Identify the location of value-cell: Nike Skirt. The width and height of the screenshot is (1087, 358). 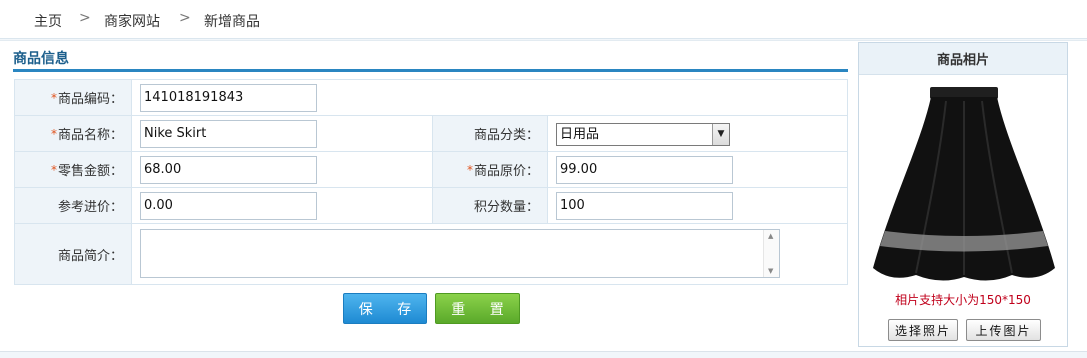
(282, 133).